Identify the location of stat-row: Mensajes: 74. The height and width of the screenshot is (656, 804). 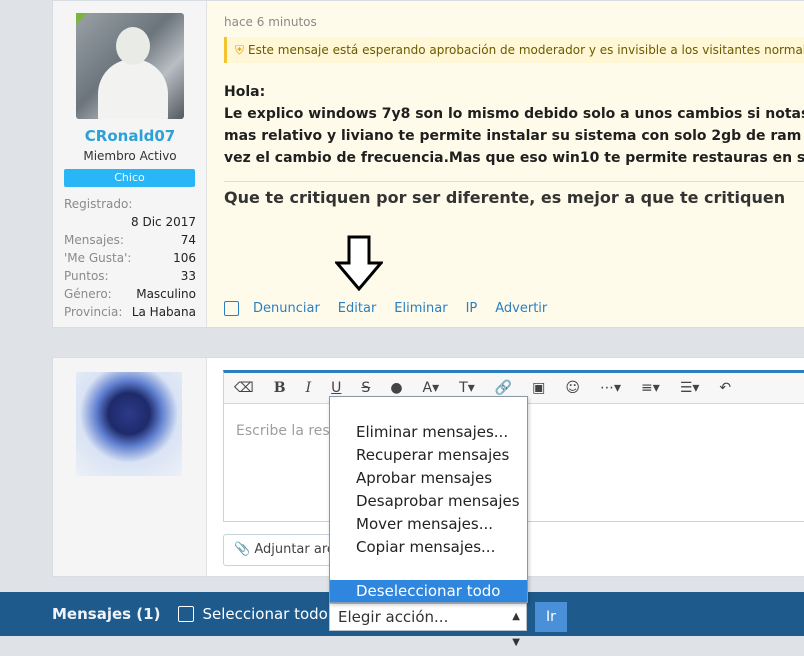
(130, 240).